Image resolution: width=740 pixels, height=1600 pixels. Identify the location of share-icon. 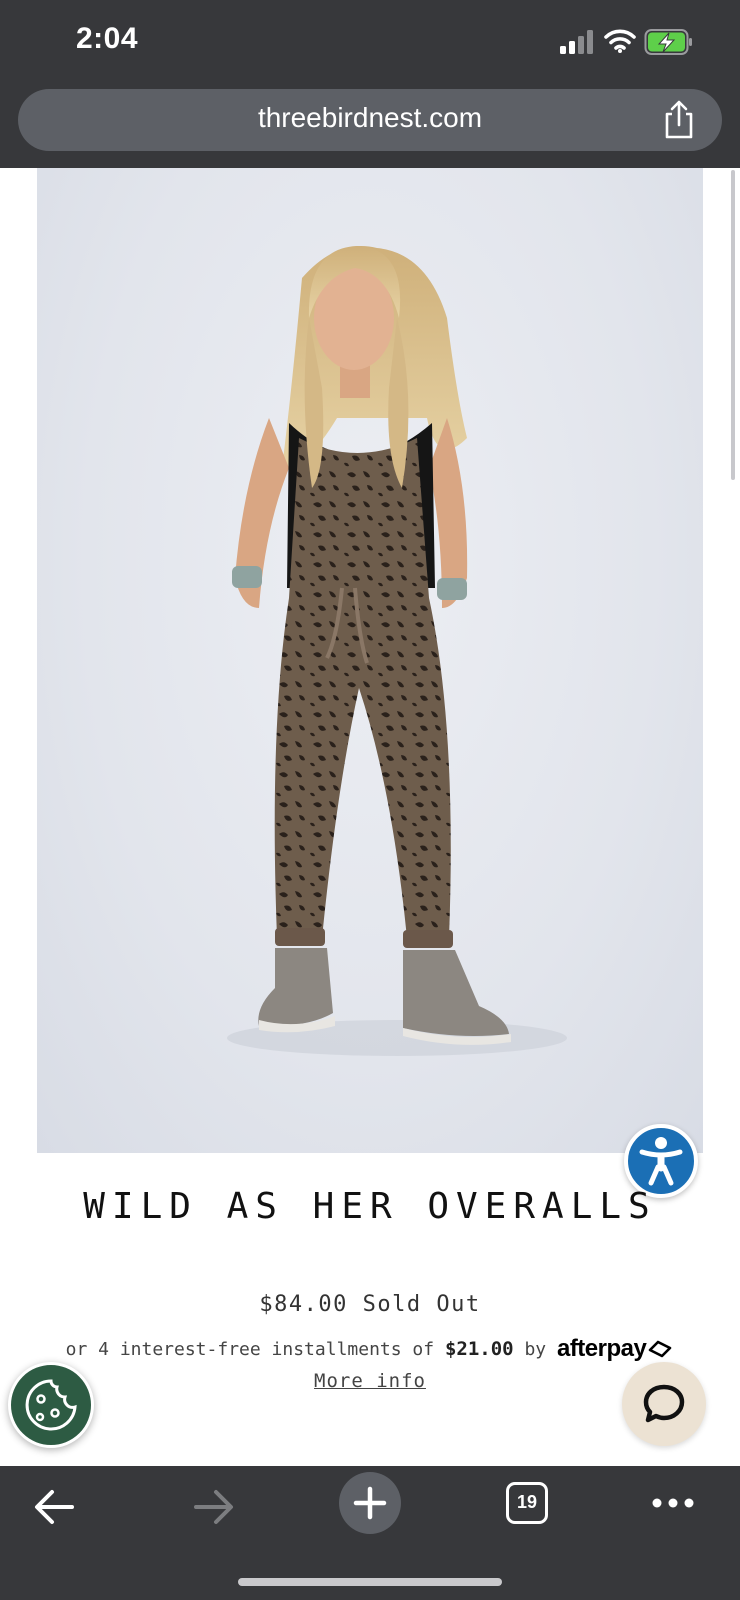
(679, 120).